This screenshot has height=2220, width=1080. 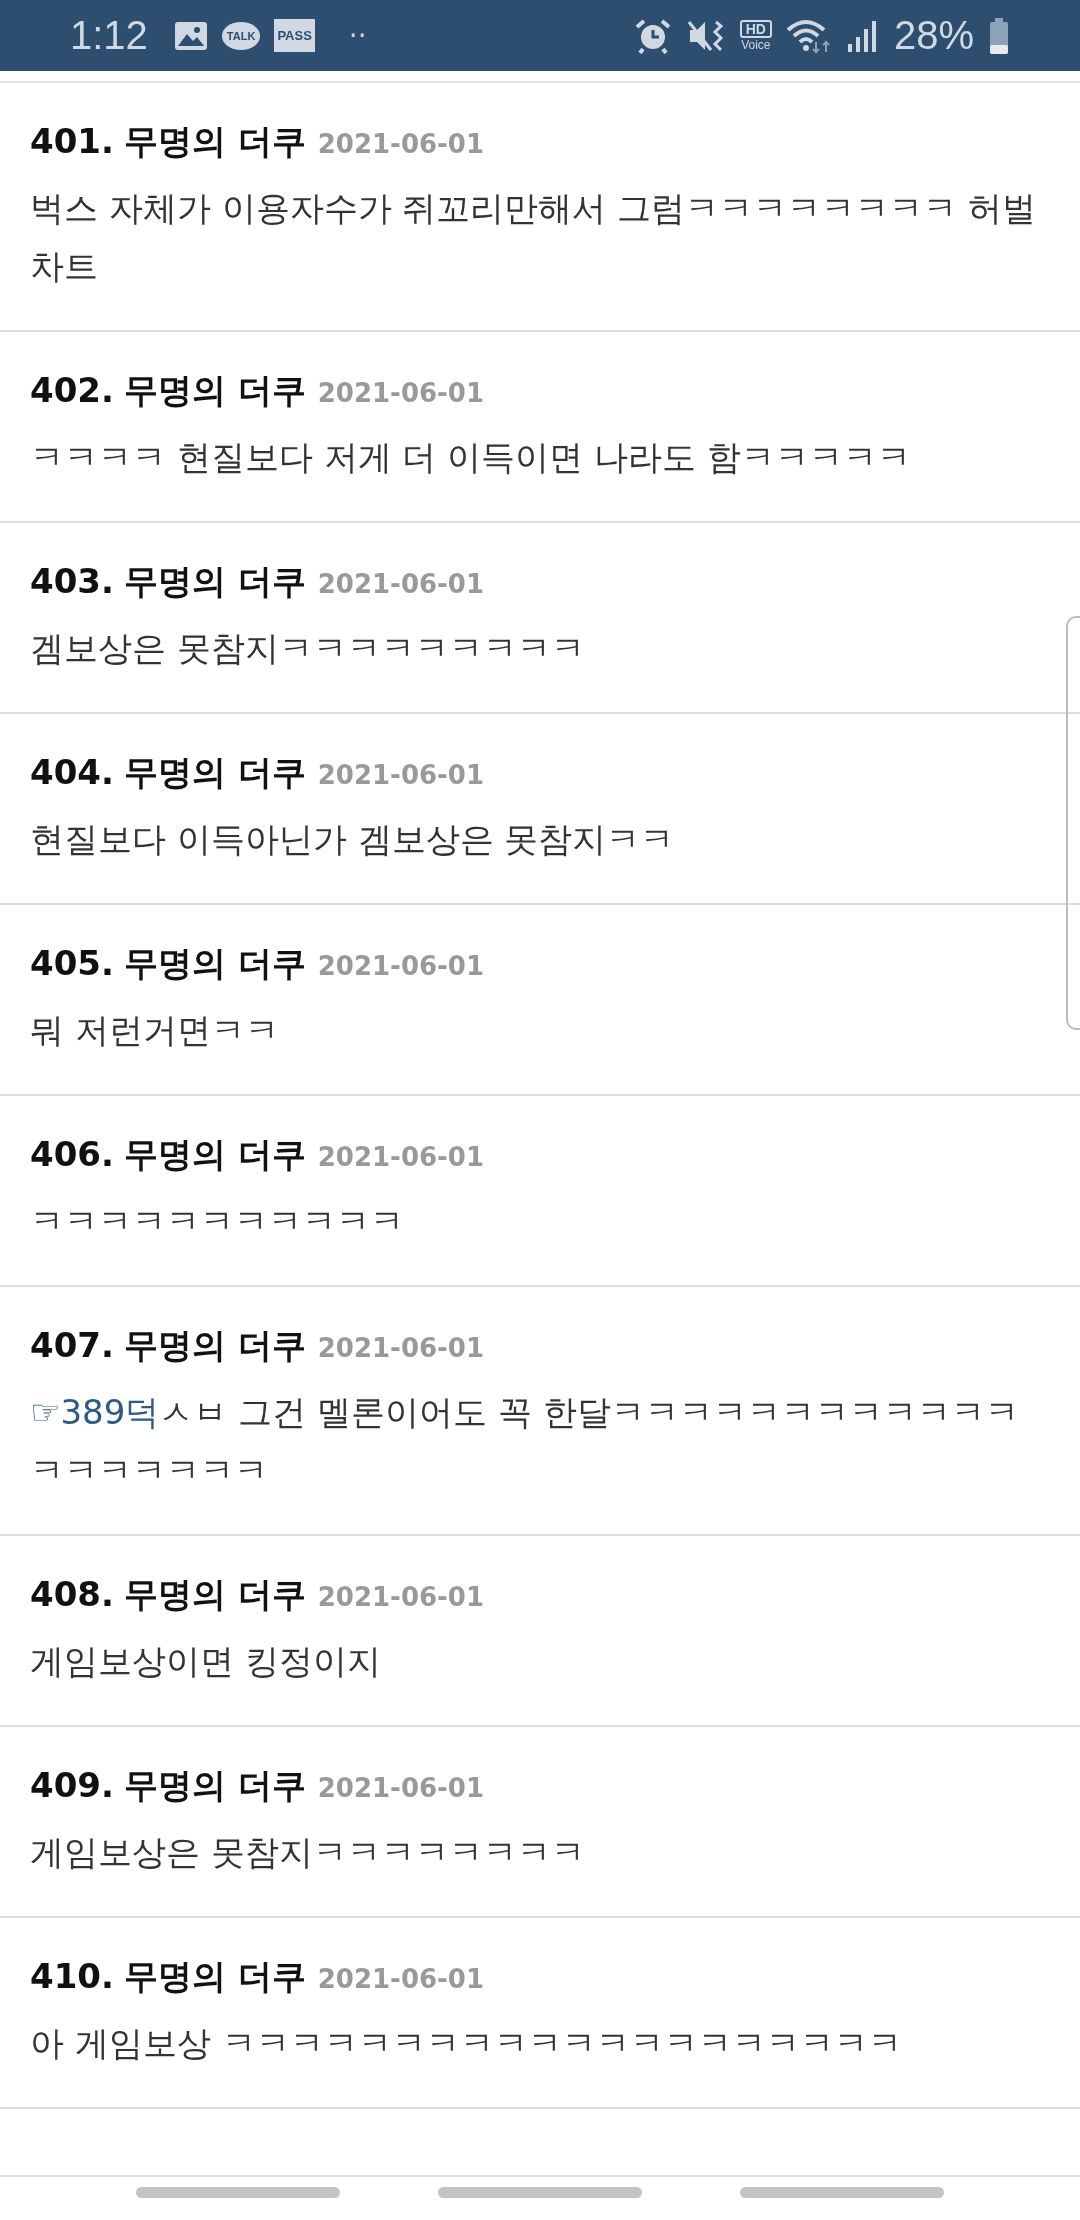 What do you see at coordinates (466, 2043) in the screenshot?
I see `comment-text: 아 게임보상 ㅋㅋㅋㅋㅋㅋㅋㅋㅋㅋㅋㅋㅋㅋㅋㅋㅋㅋㅋㅋ` at bounding box center [466, 2043].